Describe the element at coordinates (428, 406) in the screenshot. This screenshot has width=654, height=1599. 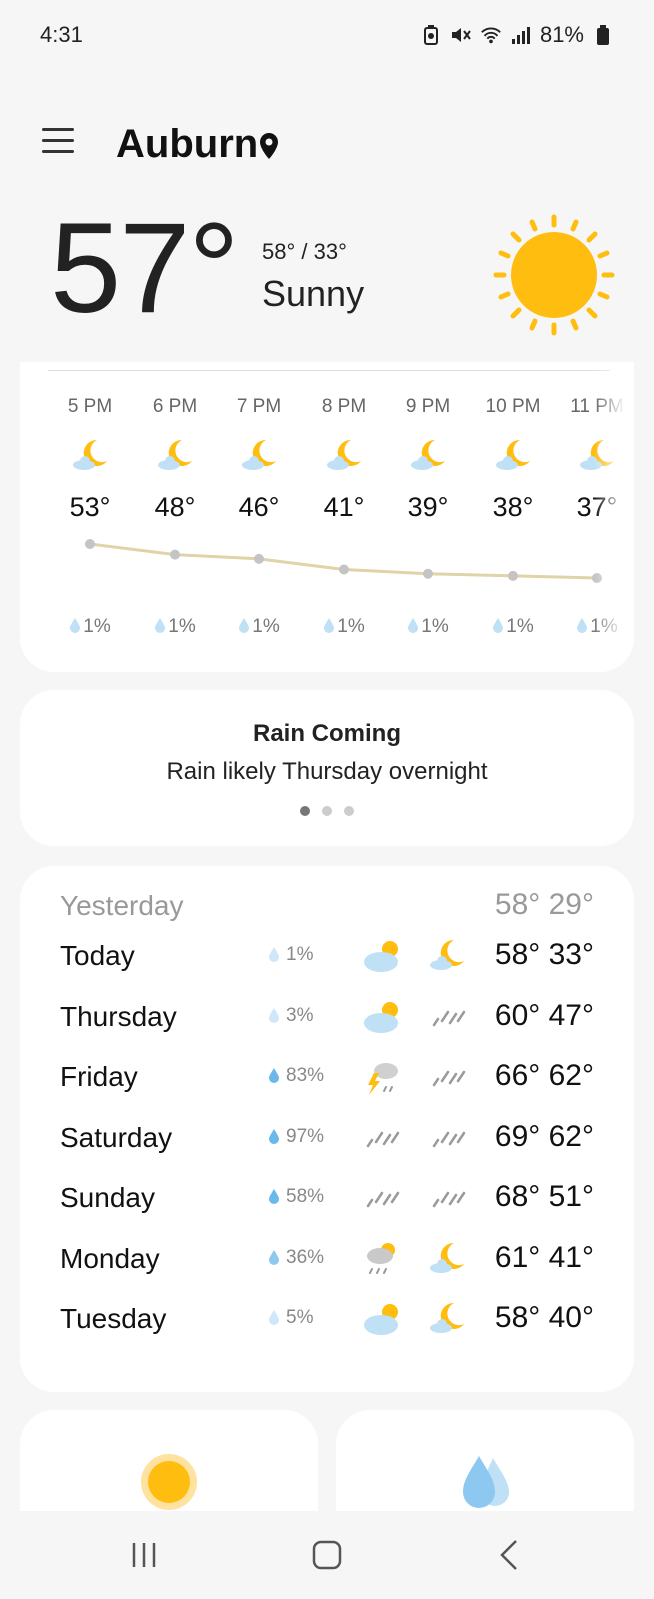
I see `hour-time: 9 PM` at that location.